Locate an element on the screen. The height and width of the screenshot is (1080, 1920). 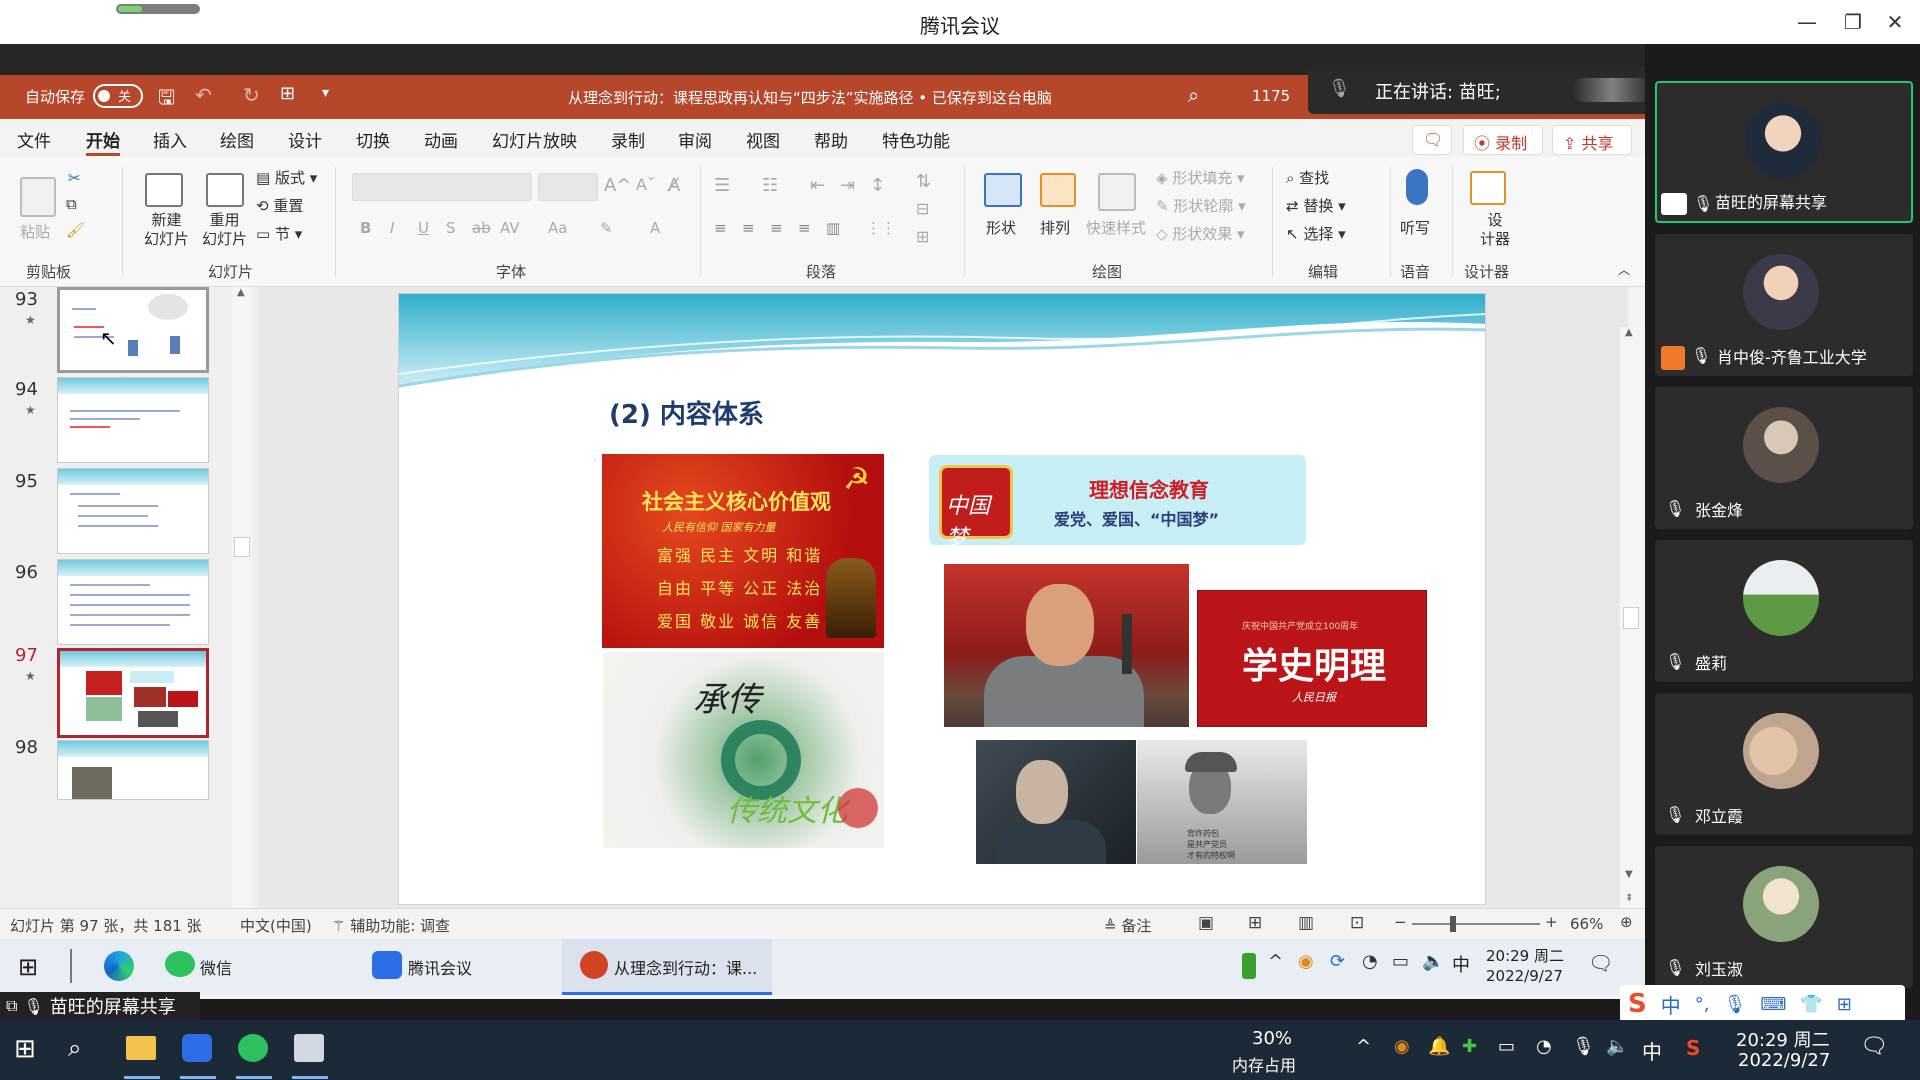
zoom-out-icon: − is located at coordinates (1400, 922).